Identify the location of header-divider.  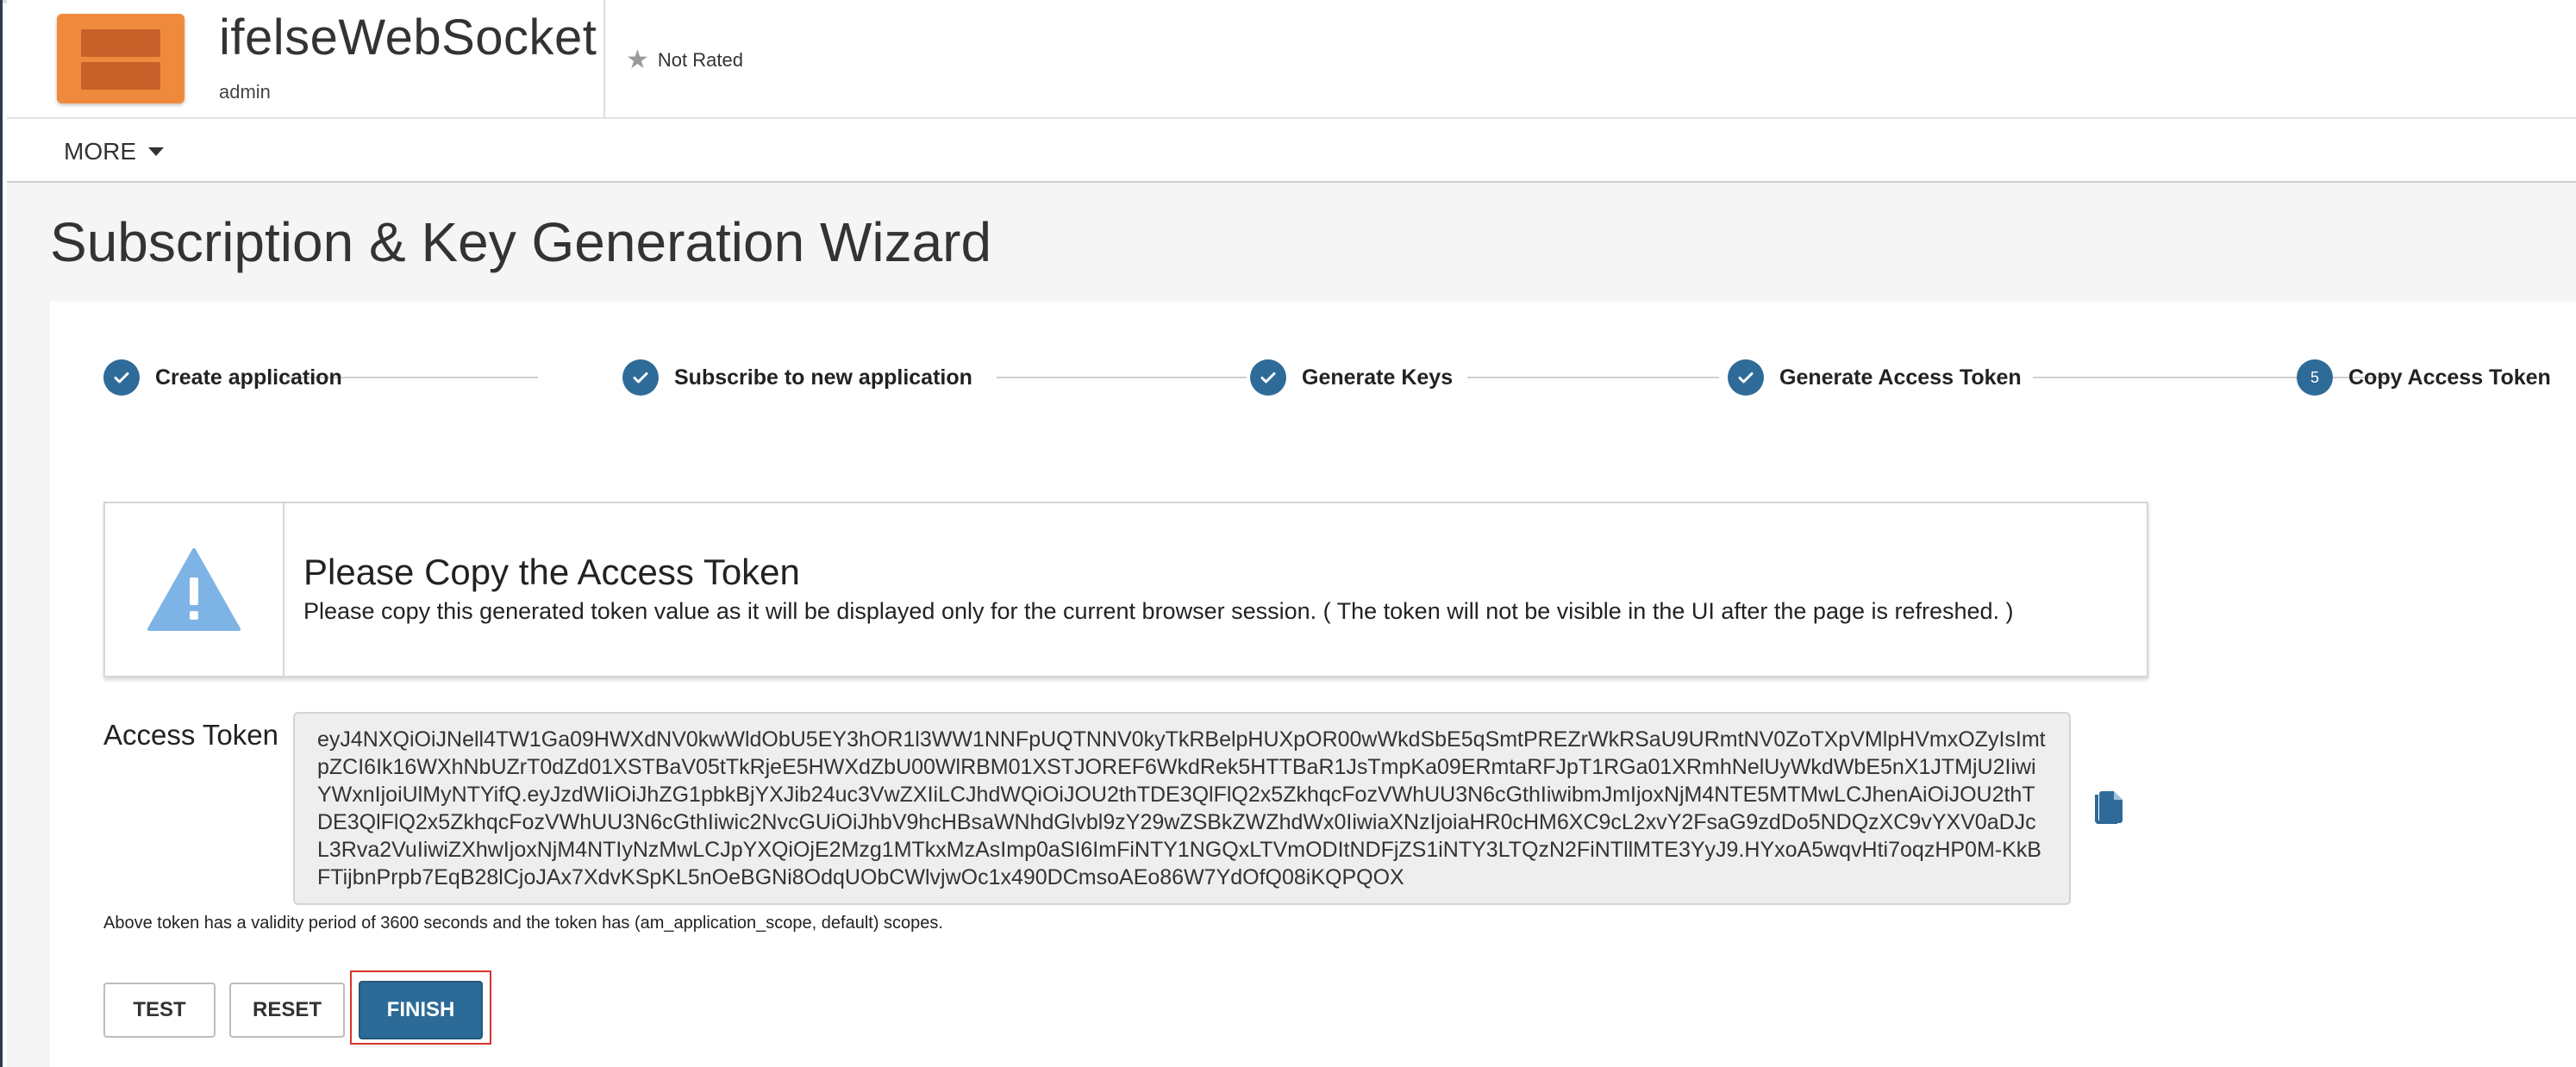
(604, 59).